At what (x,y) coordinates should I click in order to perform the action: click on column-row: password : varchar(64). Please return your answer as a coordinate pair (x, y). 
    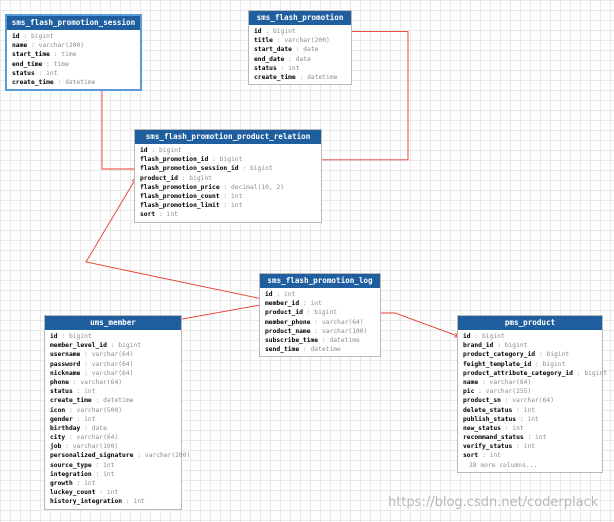
    Looking at the image, I should click on (113, 364).